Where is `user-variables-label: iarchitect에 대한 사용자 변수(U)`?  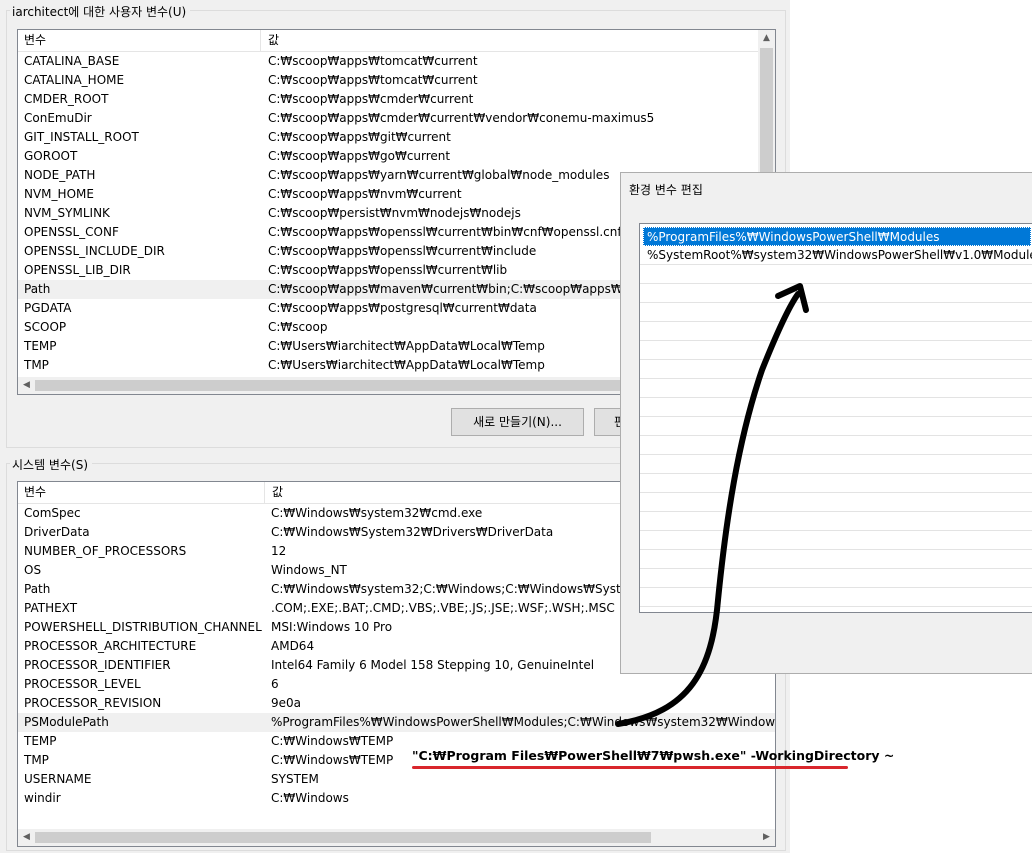 user-variables-label: iarchitect에 대한 사용자 변수(U) is located at coordinates (100, 11).